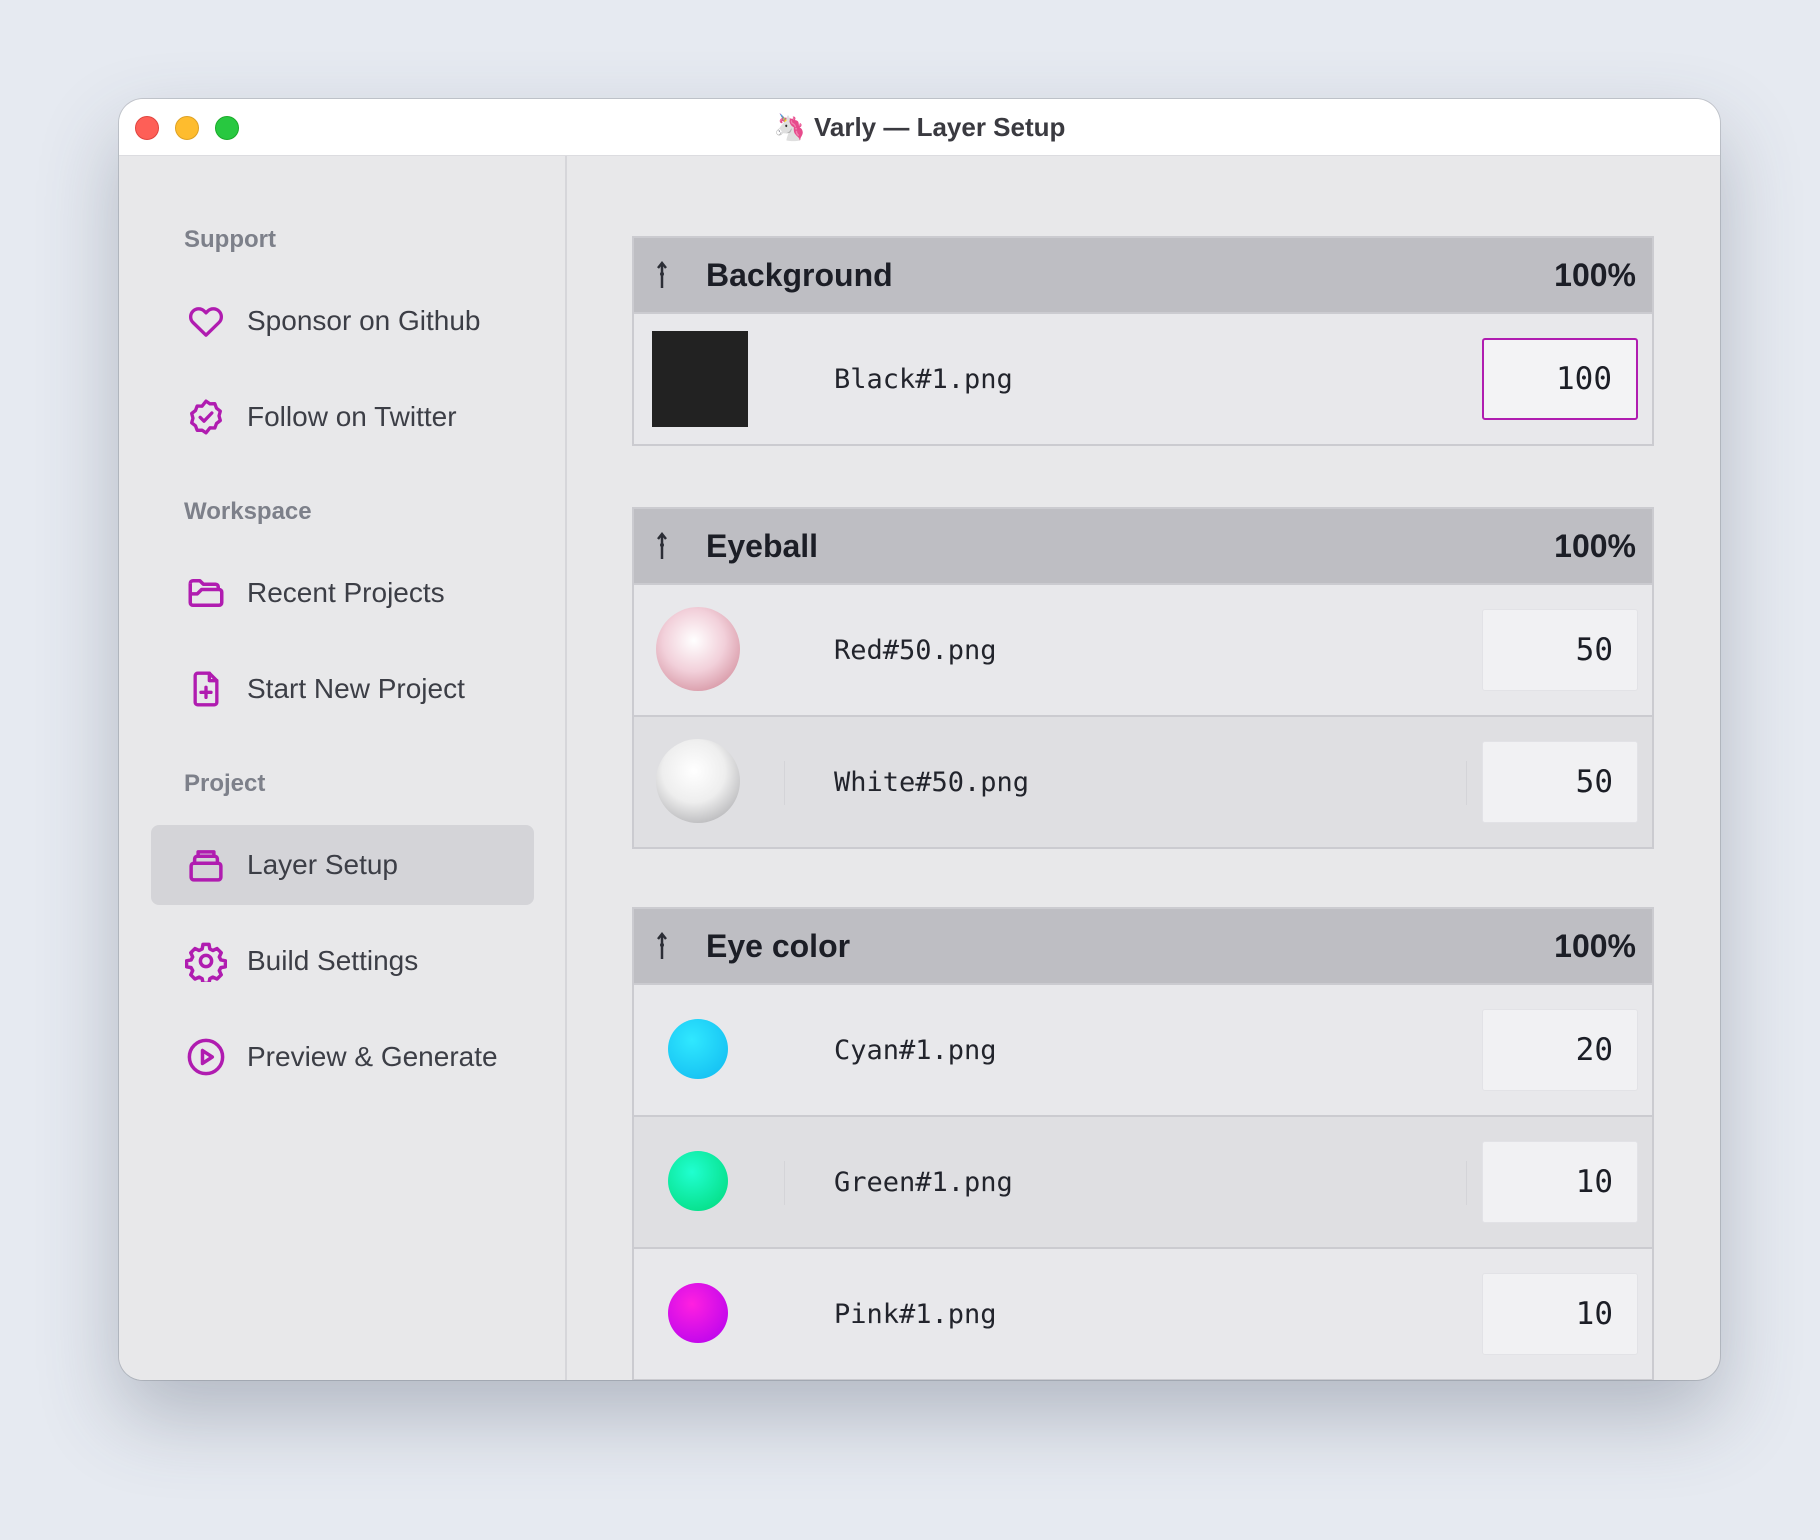 The width and height of the screenshot is (1820, 1540). I want to click on section-heading-support: Support, so click(230, 239).